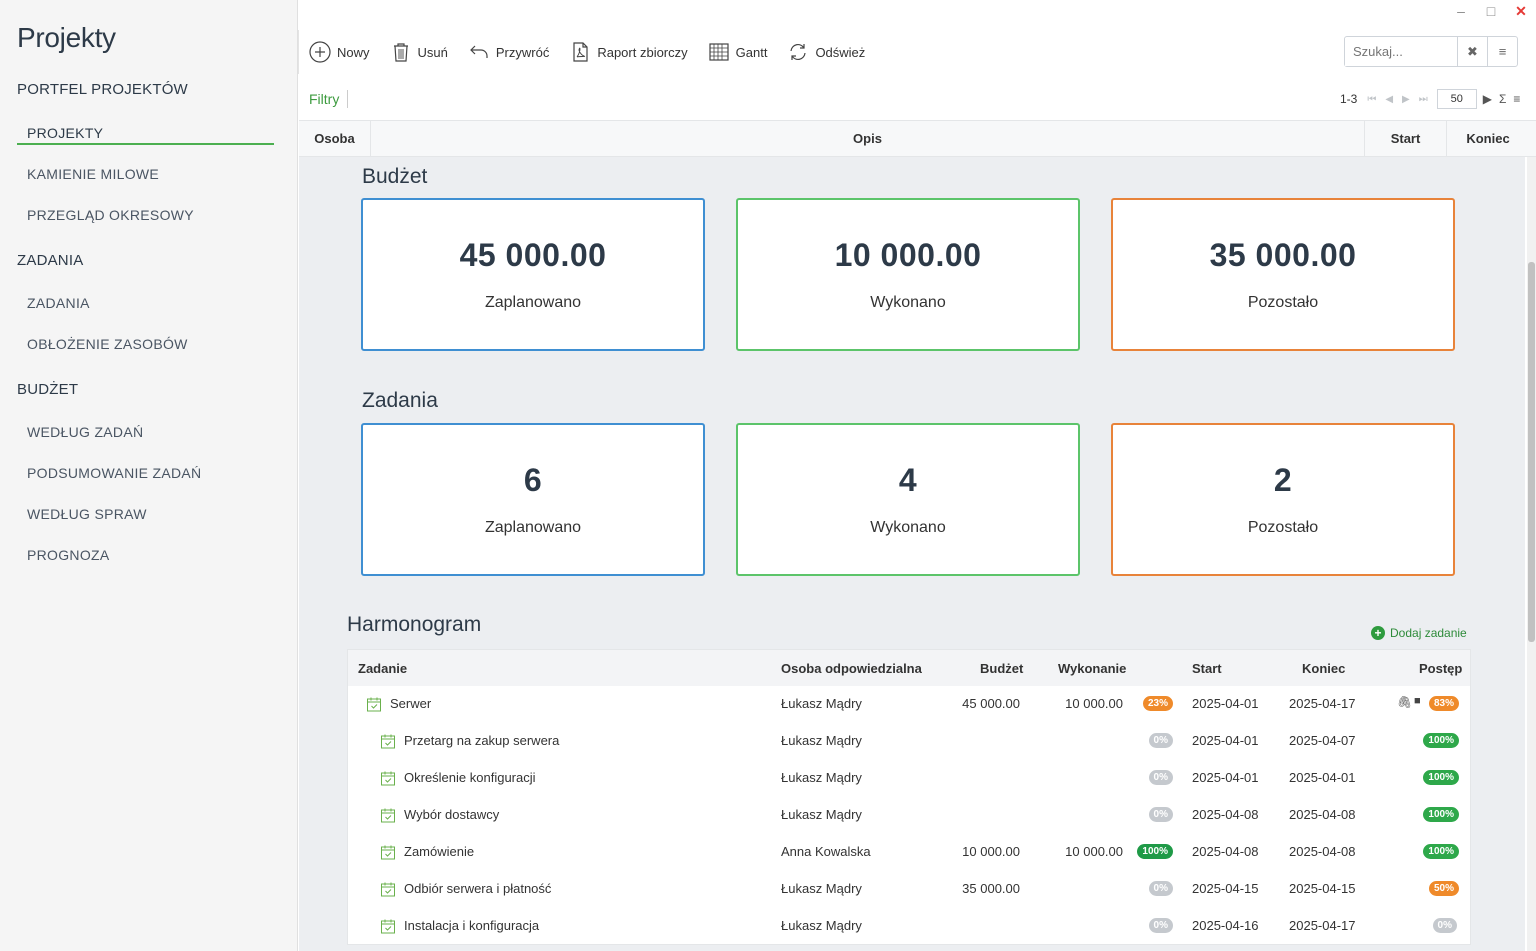  What do you see at coordinates (991, 888) in the screenshot?
I see `task-budget: 35 000.00` at bounding box center [991, 888].